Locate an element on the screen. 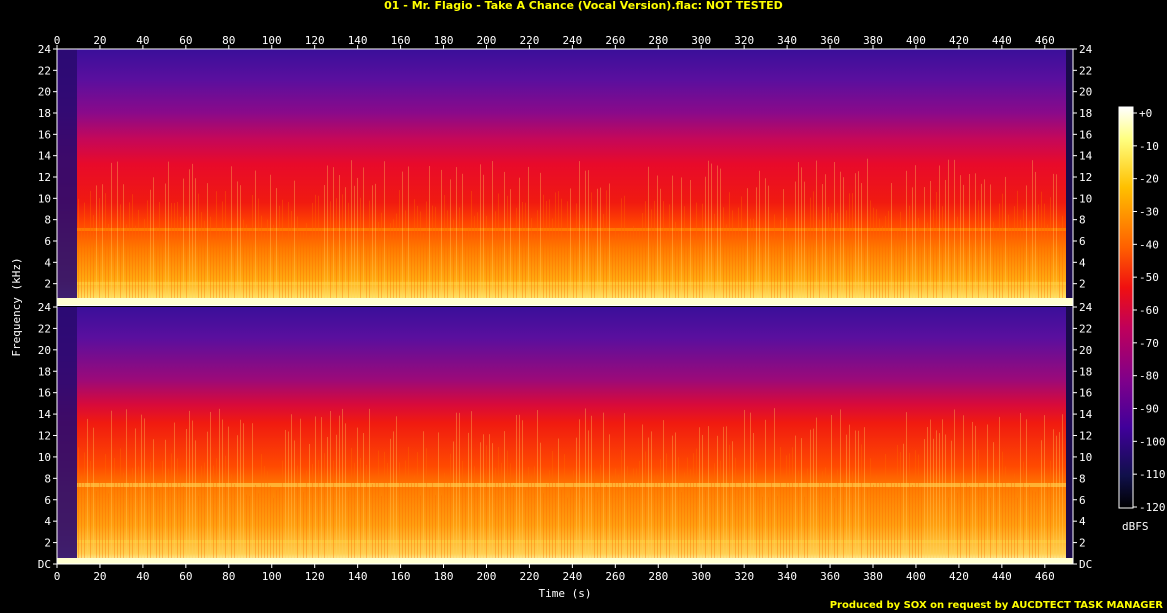  y-tick-label-right: 4 is located at coordinates (1082, 262).